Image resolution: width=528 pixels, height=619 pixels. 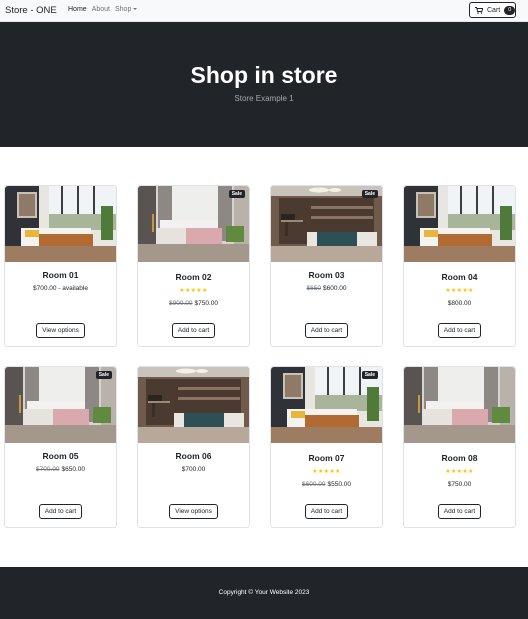 I want to click on old-price: $700.00, so click(x=48, y=469).